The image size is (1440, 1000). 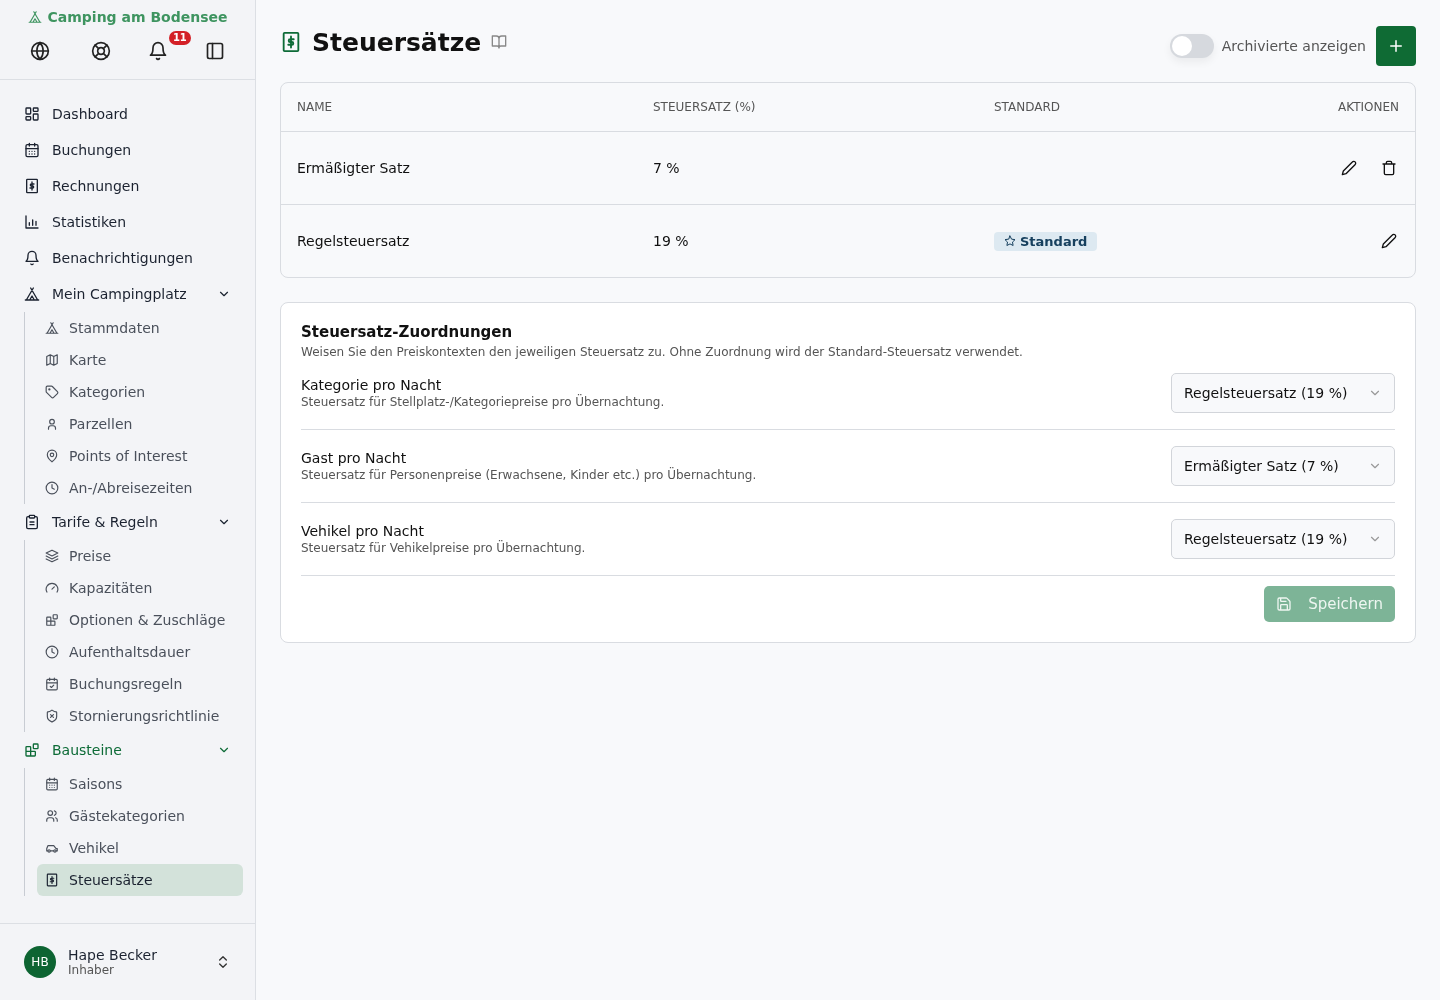 I want to click on globe-icon, so click(x=40, y=51).